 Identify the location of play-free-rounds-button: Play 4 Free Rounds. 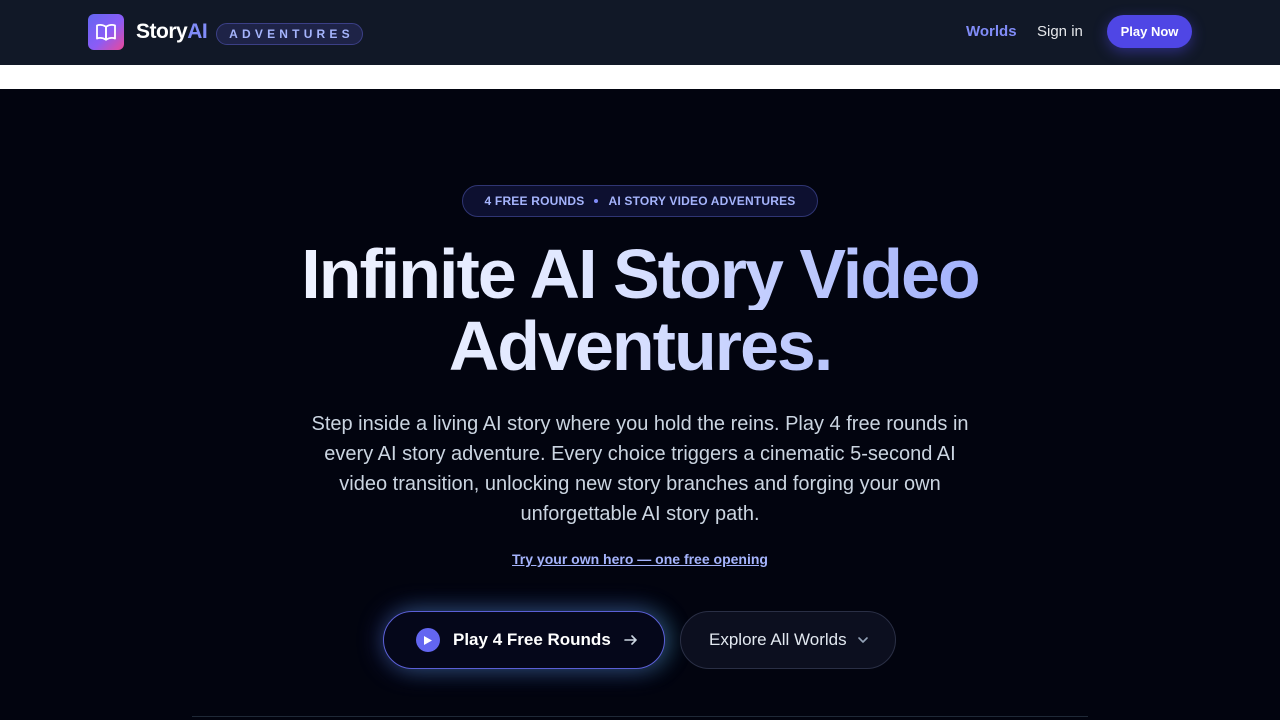
(524, 640).